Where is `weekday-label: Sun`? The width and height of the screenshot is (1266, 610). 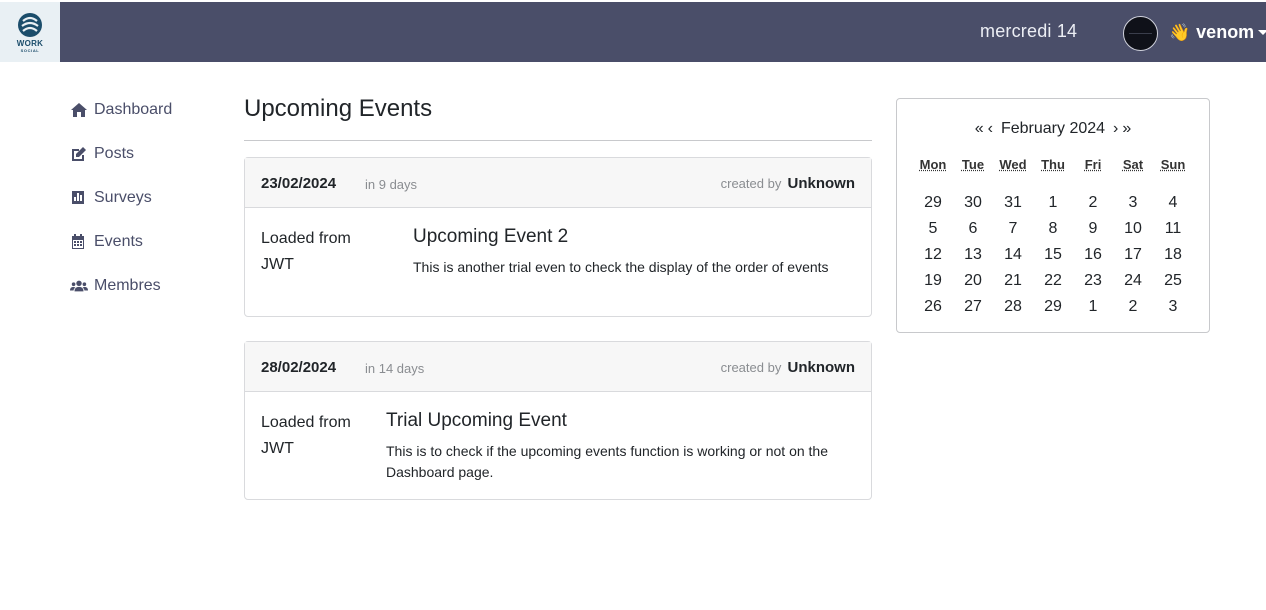
weekday-label: Sun is located at coordinates (1173, 164).